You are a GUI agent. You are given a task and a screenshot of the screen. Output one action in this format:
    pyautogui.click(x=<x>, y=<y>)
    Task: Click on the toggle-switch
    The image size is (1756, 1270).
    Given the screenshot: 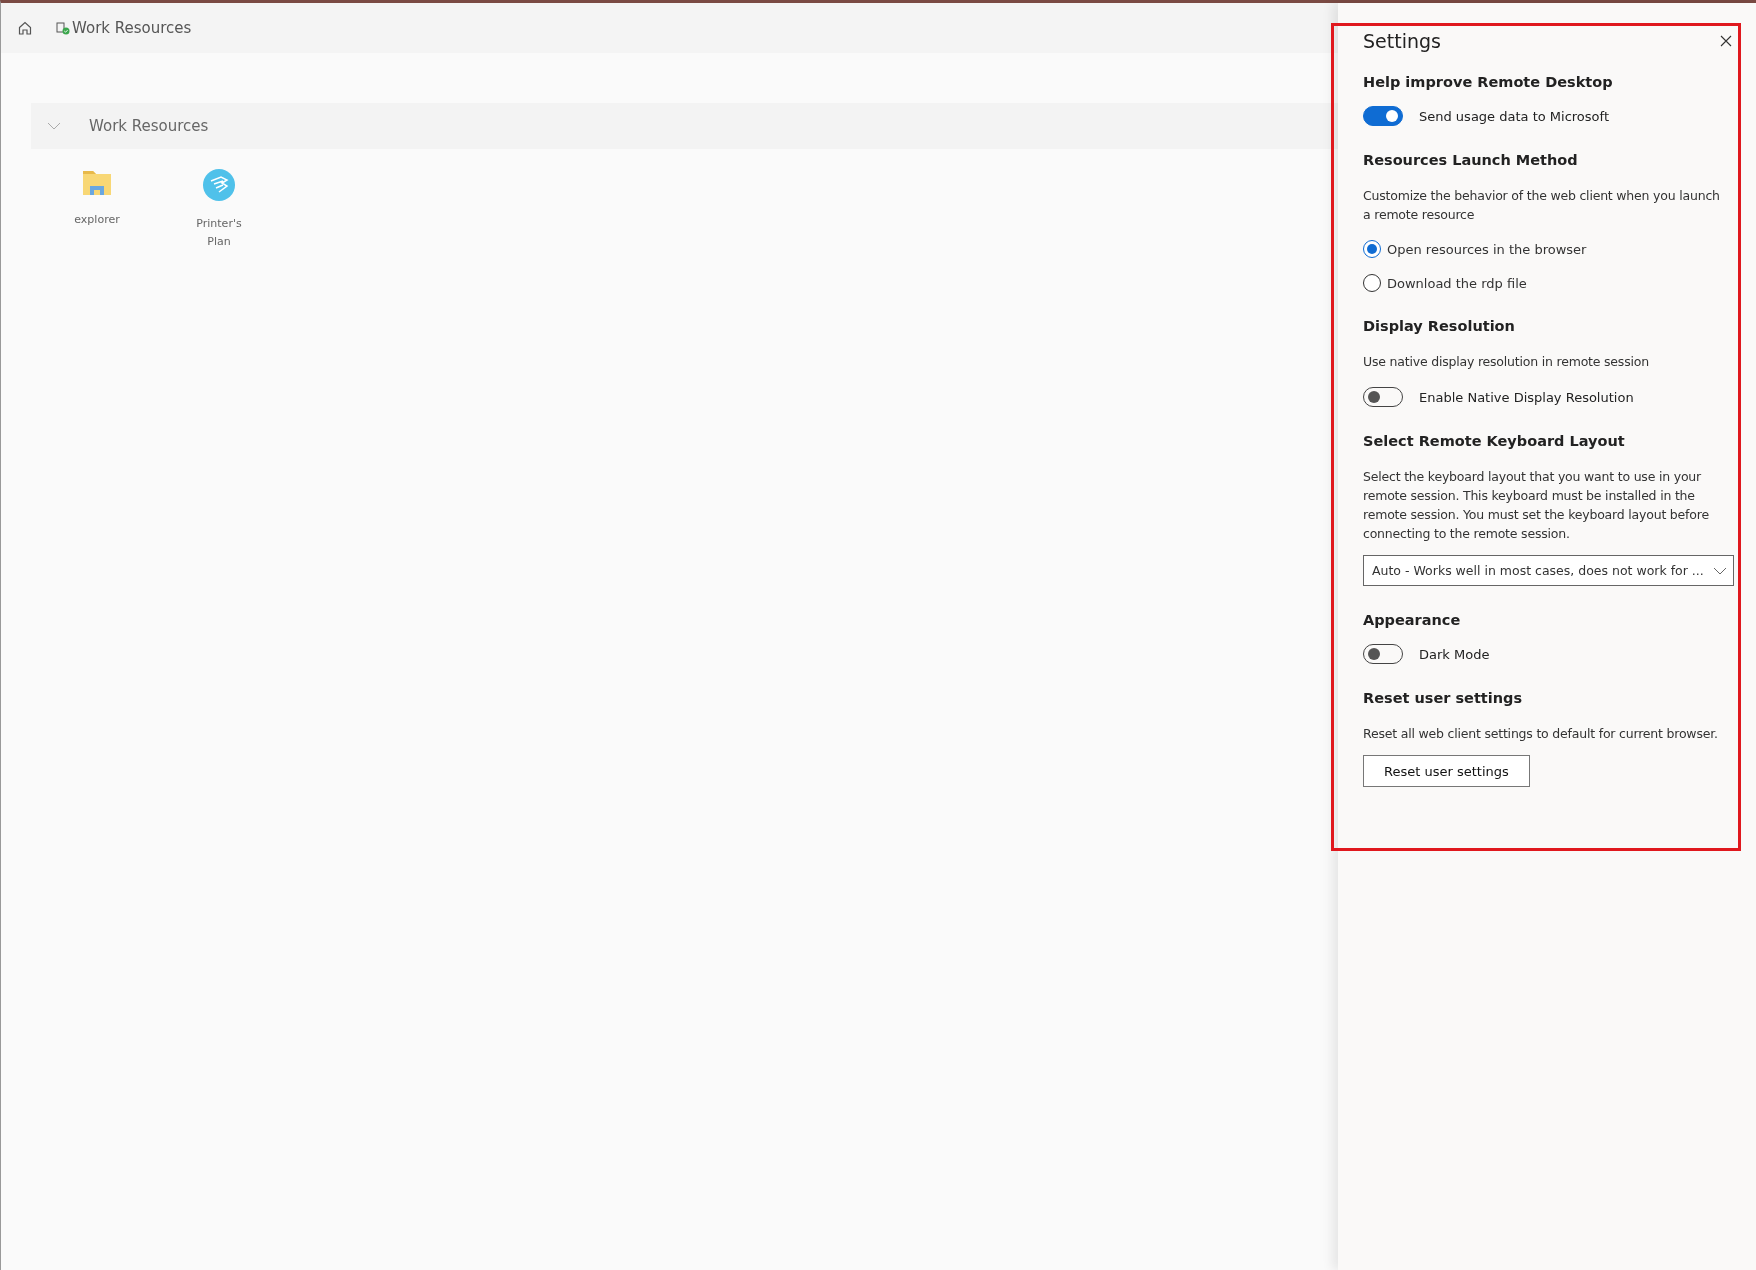 What is the action you would take?
    pyautogui.click(x=1383, y=116)
    